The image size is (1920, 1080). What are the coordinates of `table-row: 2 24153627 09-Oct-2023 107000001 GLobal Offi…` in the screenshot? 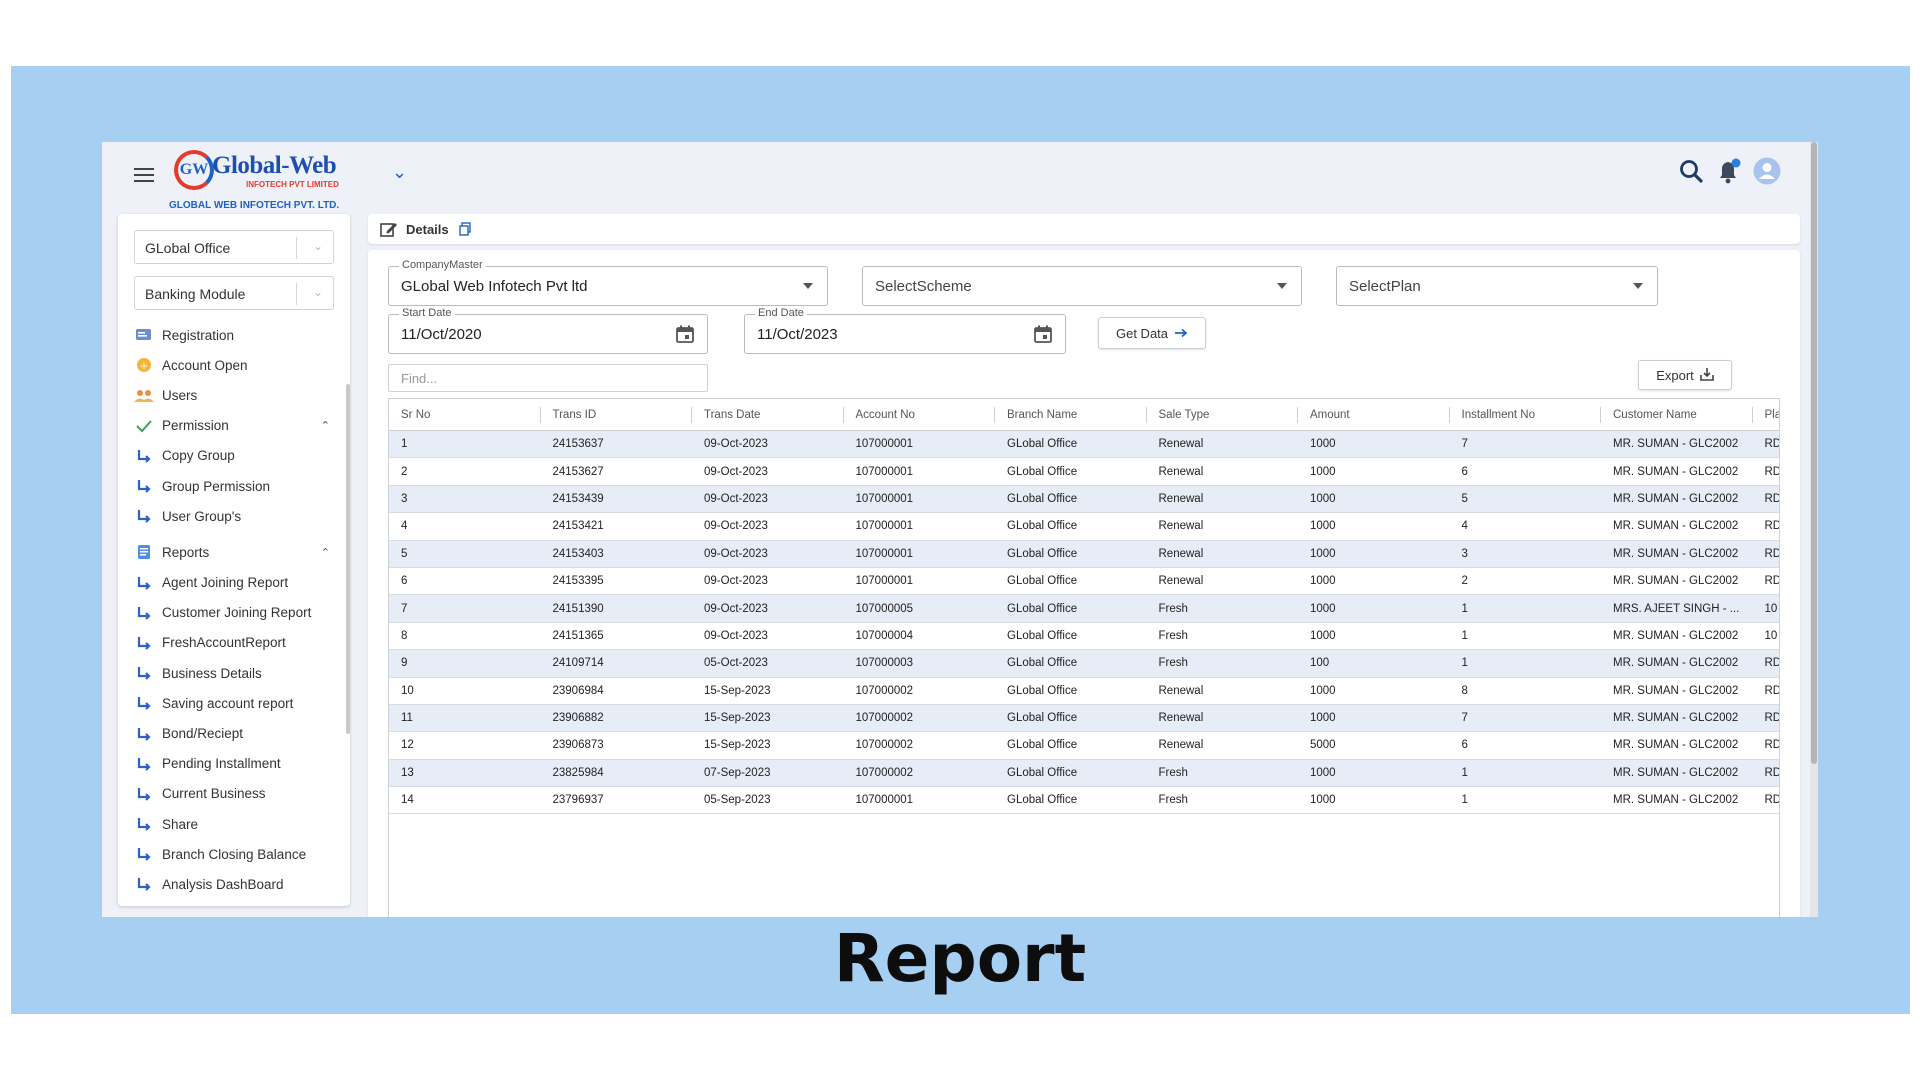 It's located at (1084, 472).